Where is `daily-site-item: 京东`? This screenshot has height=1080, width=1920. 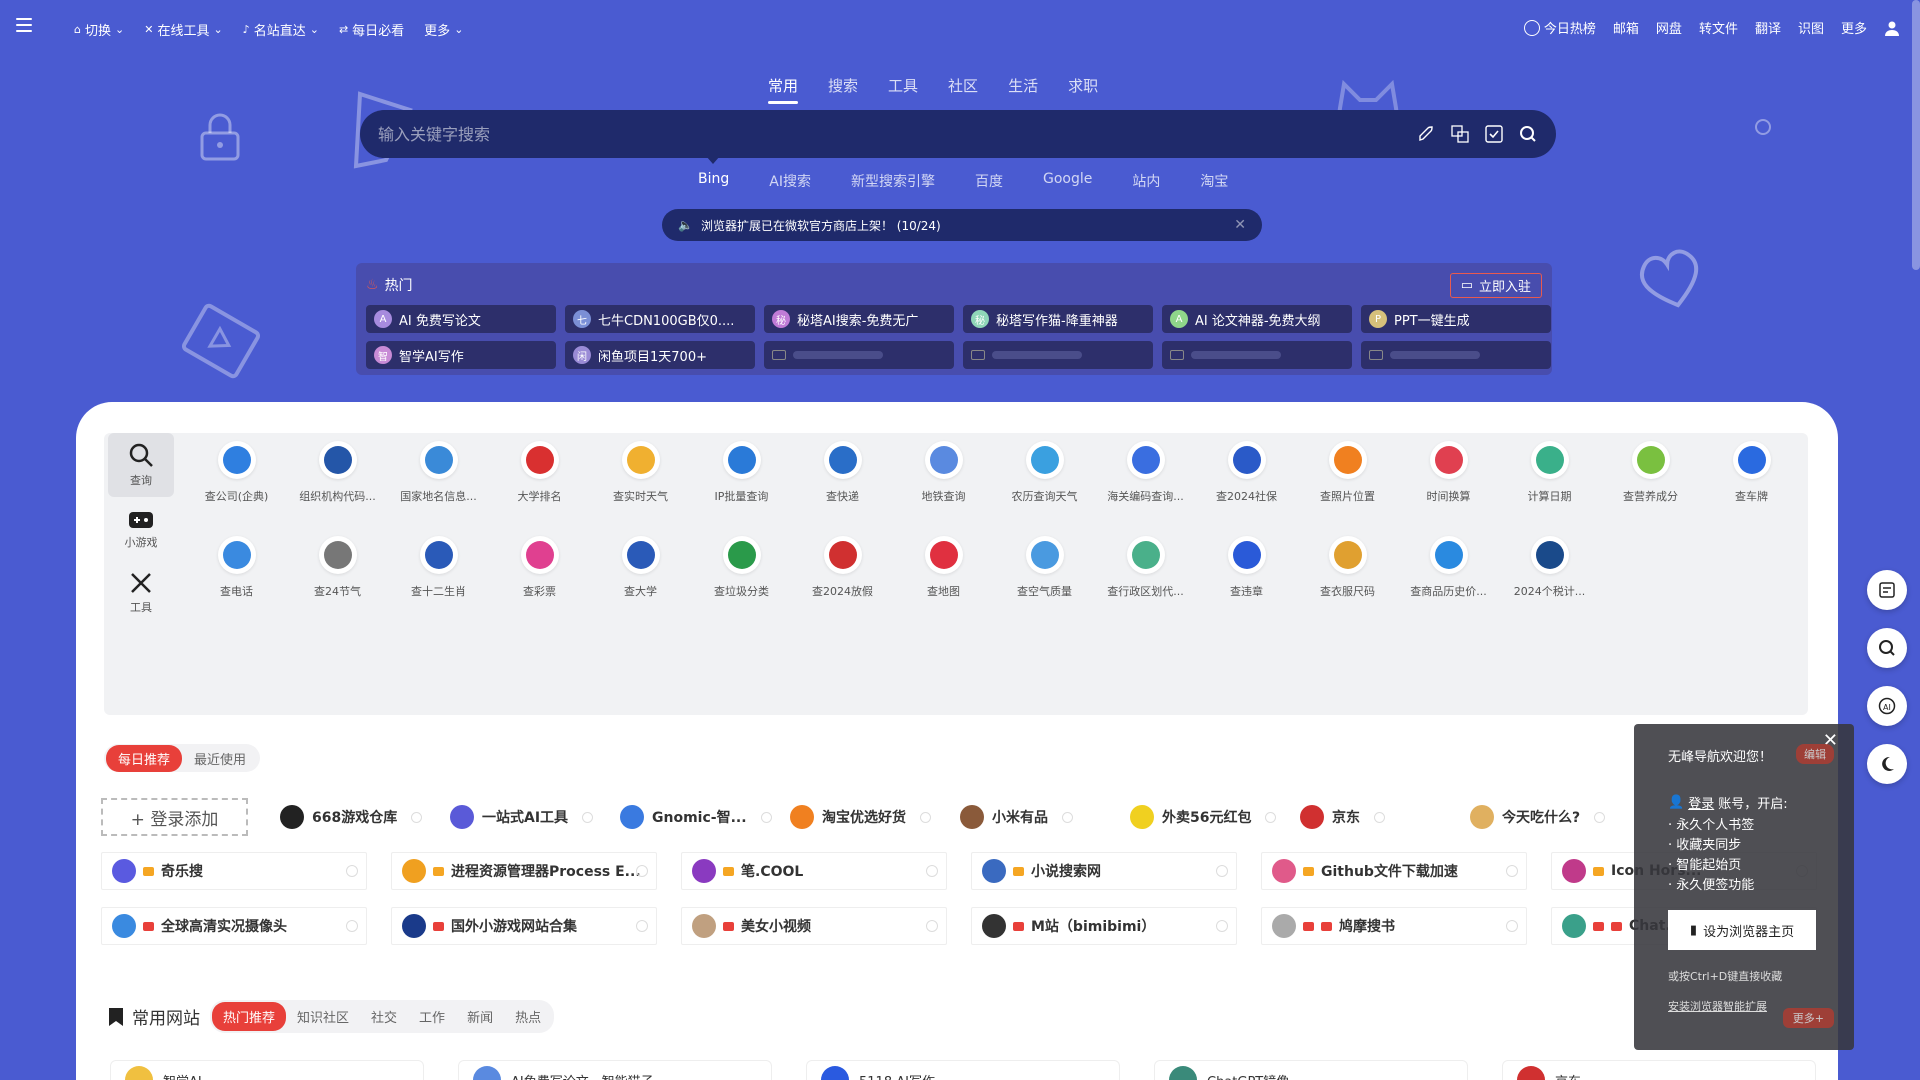 daily-site-item: 京东 is located at coordinates (1385, 817).